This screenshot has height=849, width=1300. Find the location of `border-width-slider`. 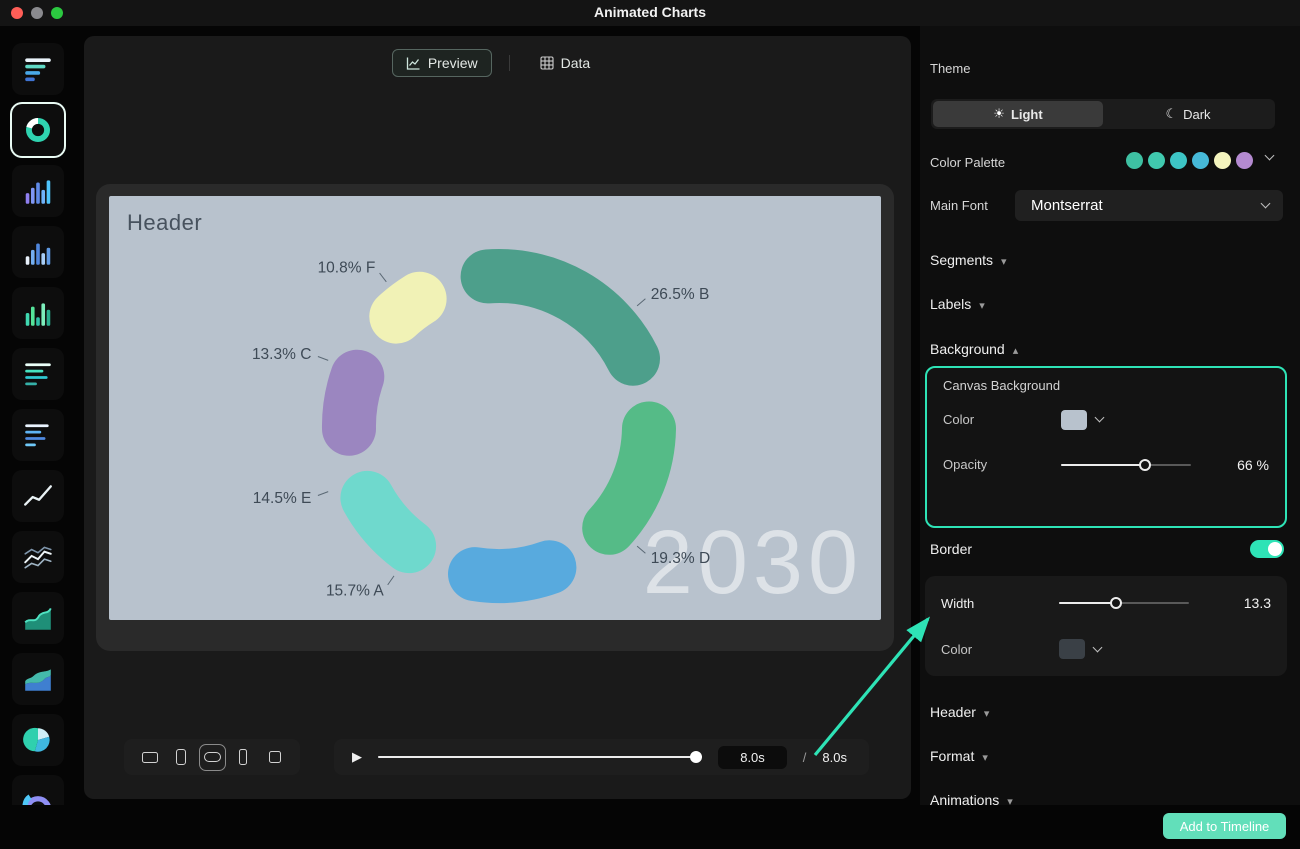

border-width-slider is located at coordinates (1124, 603).